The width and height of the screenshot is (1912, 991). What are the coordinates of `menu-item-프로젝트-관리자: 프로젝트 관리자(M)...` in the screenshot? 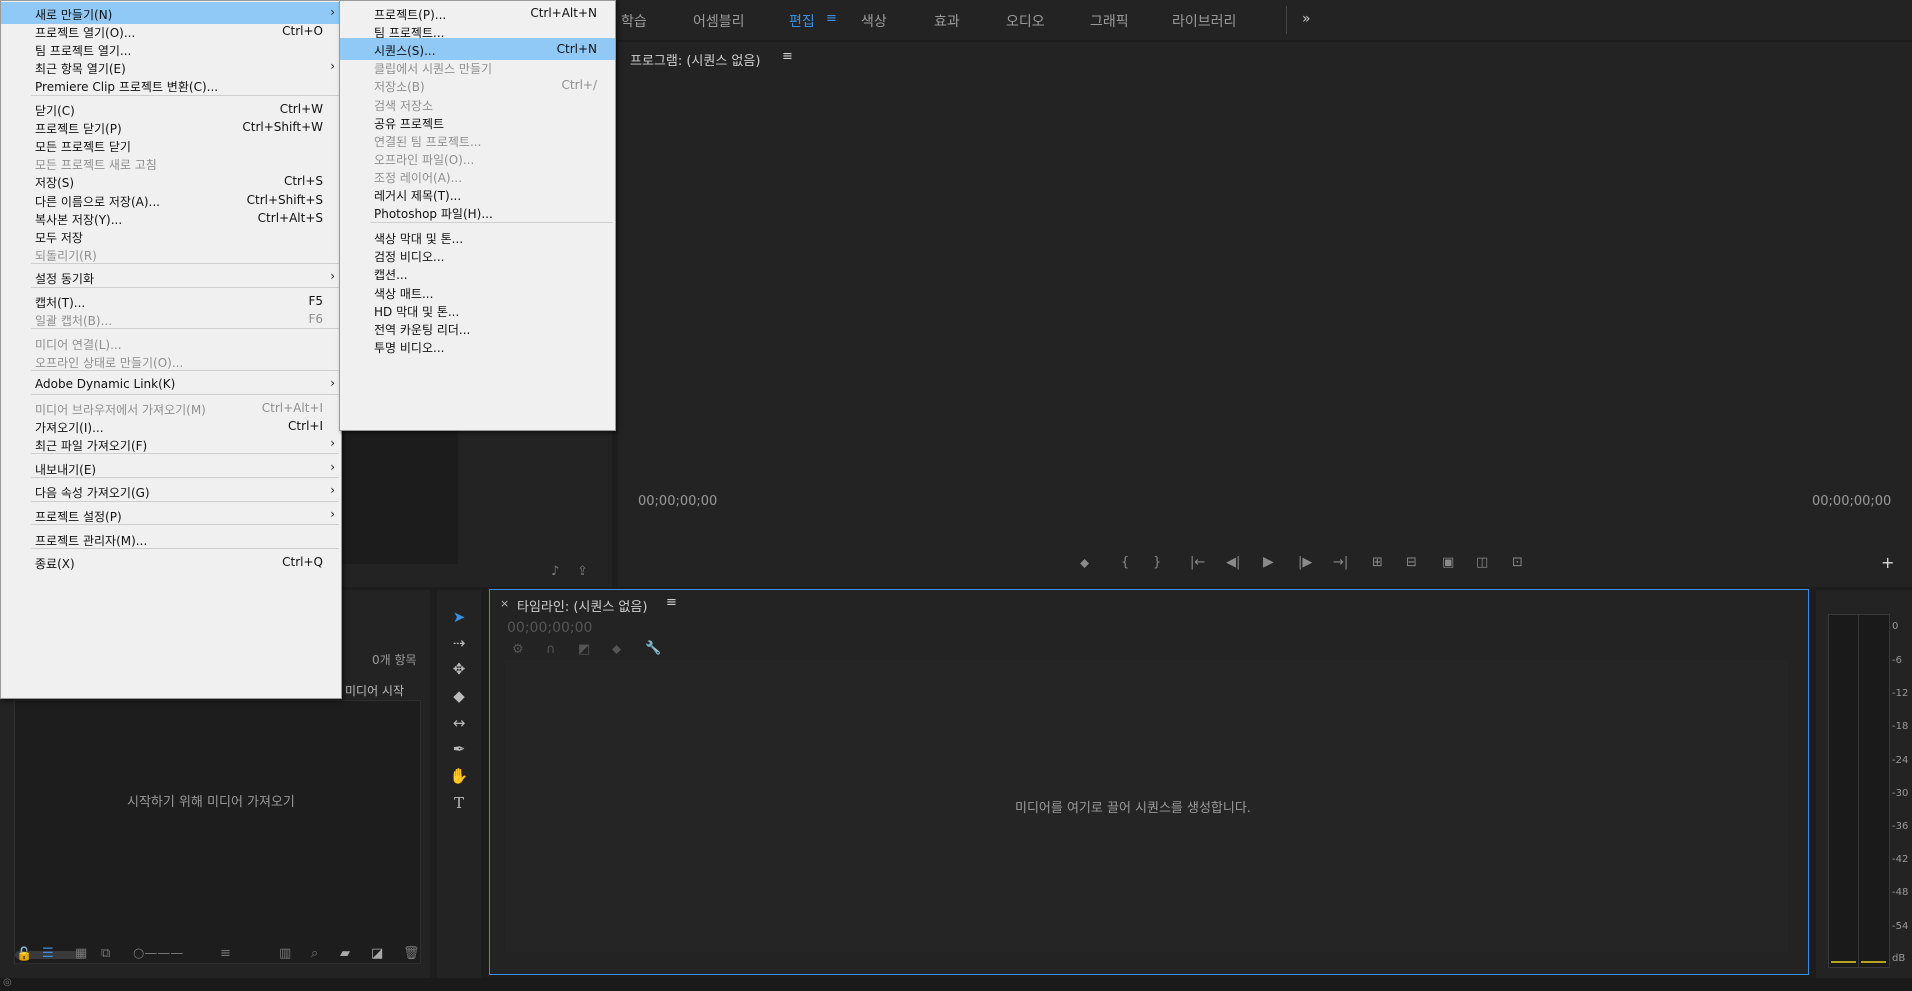 It's located at (171, 539).